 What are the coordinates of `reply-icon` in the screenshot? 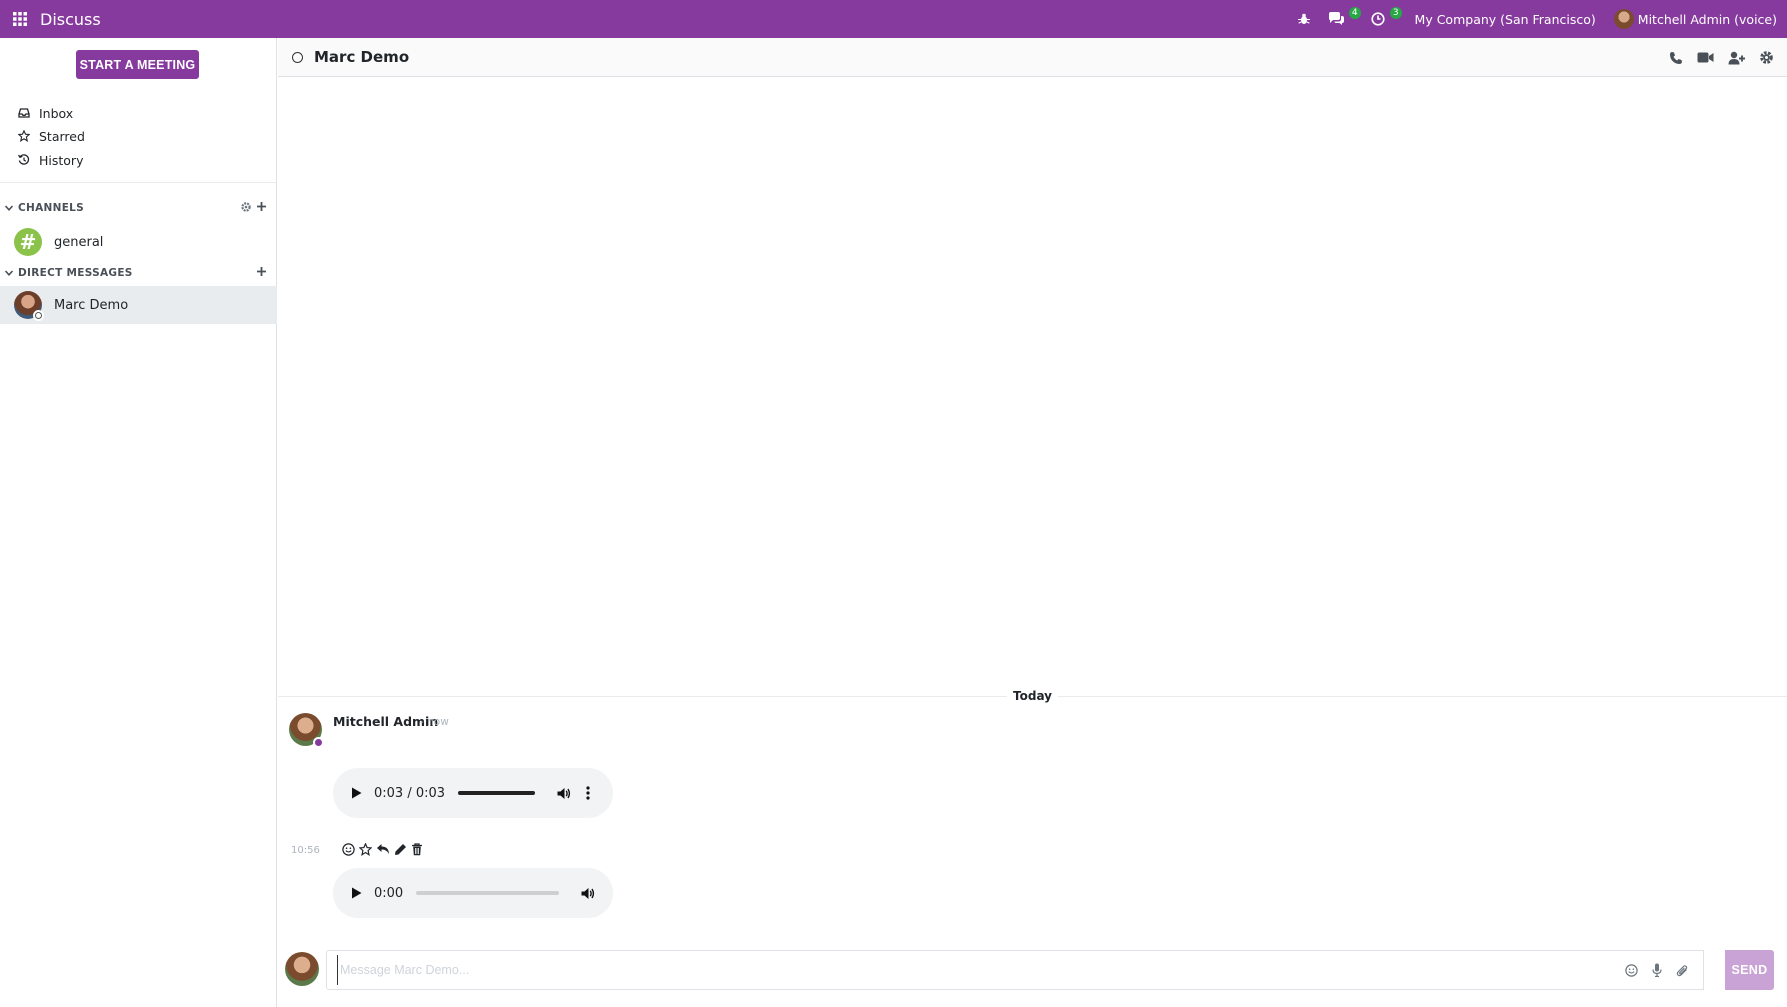 It's located at (383, 849).